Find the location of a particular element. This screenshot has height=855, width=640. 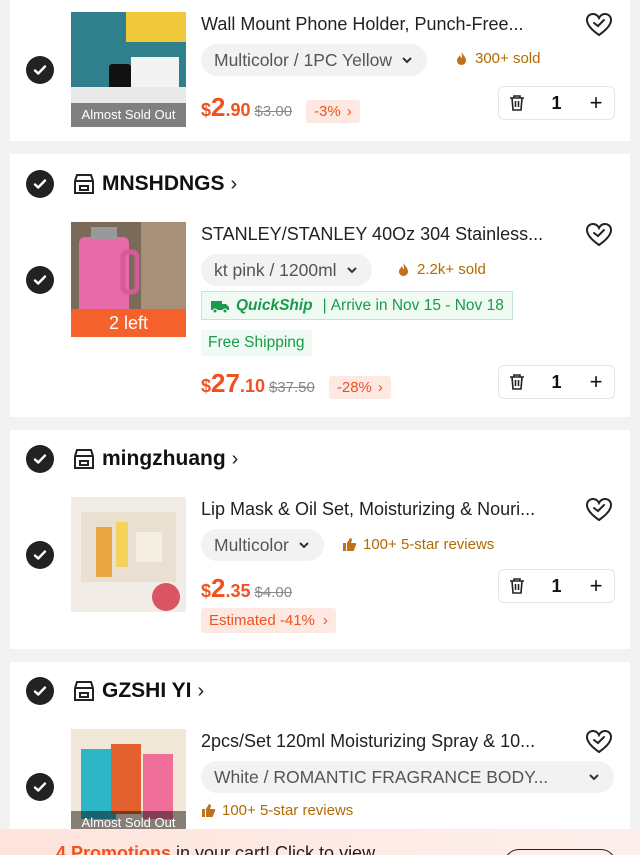

sold-count: 2.2k+ sold is located at coordinates (441, 269).